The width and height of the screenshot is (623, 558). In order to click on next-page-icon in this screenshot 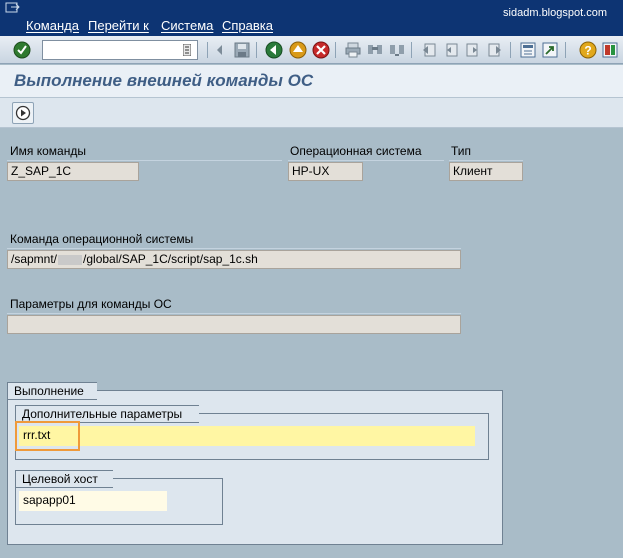, I will do `click(473, 50)`.